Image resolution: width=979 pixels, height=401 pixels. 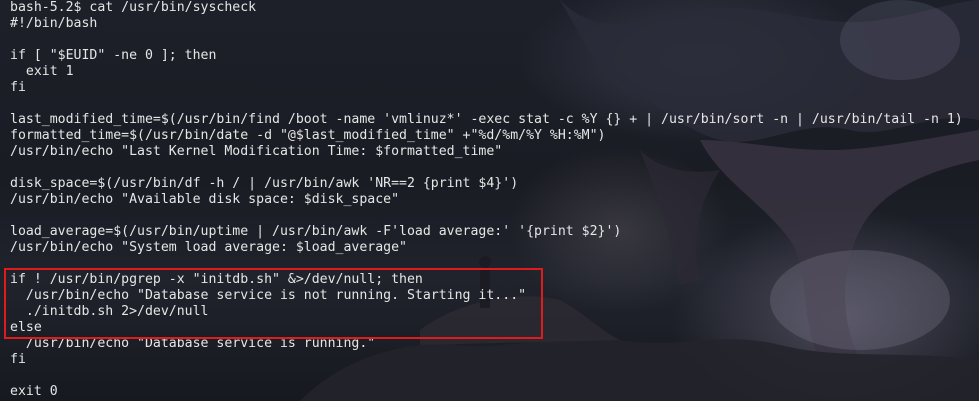 I want to click on script-line: exit 0, so click(x=34, y=391).